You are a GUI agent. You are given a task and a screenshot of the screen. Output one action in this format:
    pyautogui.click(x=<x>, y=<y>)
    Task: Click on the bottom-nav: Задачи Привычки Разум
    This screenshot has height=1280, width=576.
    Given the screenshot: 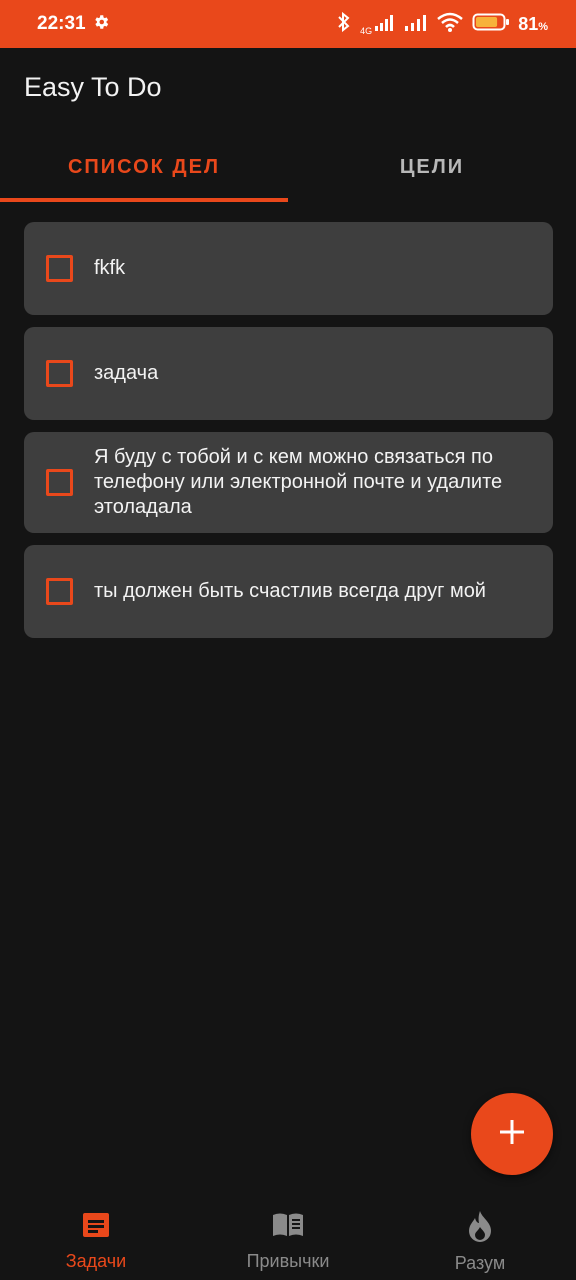 What is the action you would take?
    pyautogui.click(x=288, y=1238)
    